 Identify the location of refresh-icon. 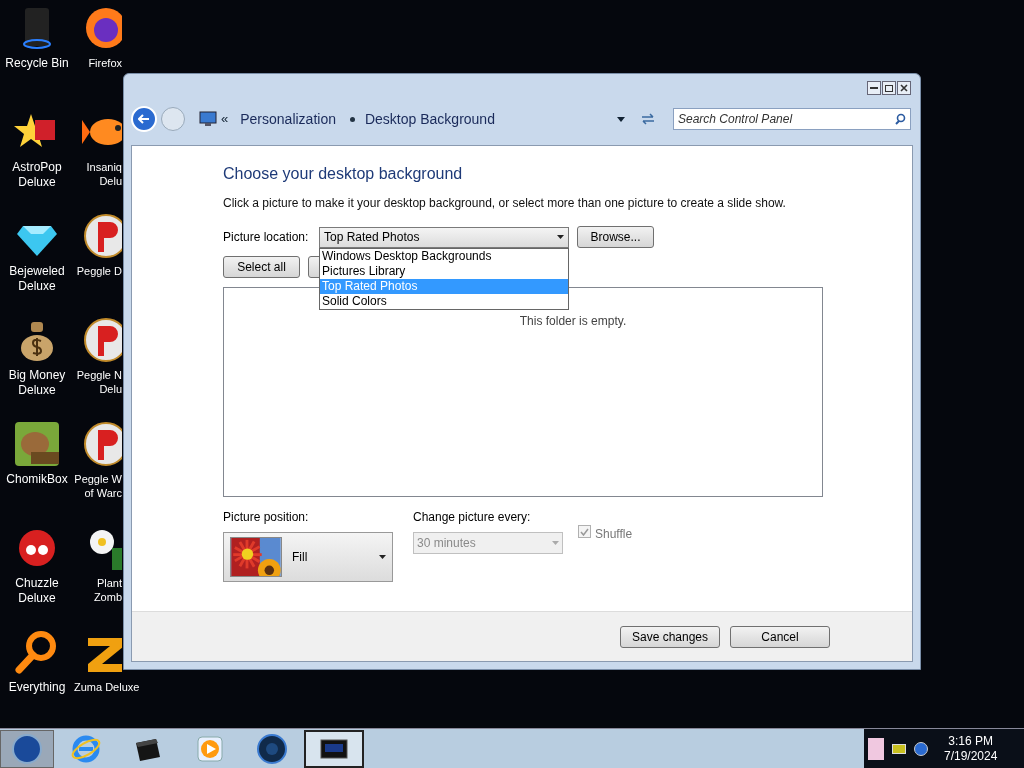
(648, 119).